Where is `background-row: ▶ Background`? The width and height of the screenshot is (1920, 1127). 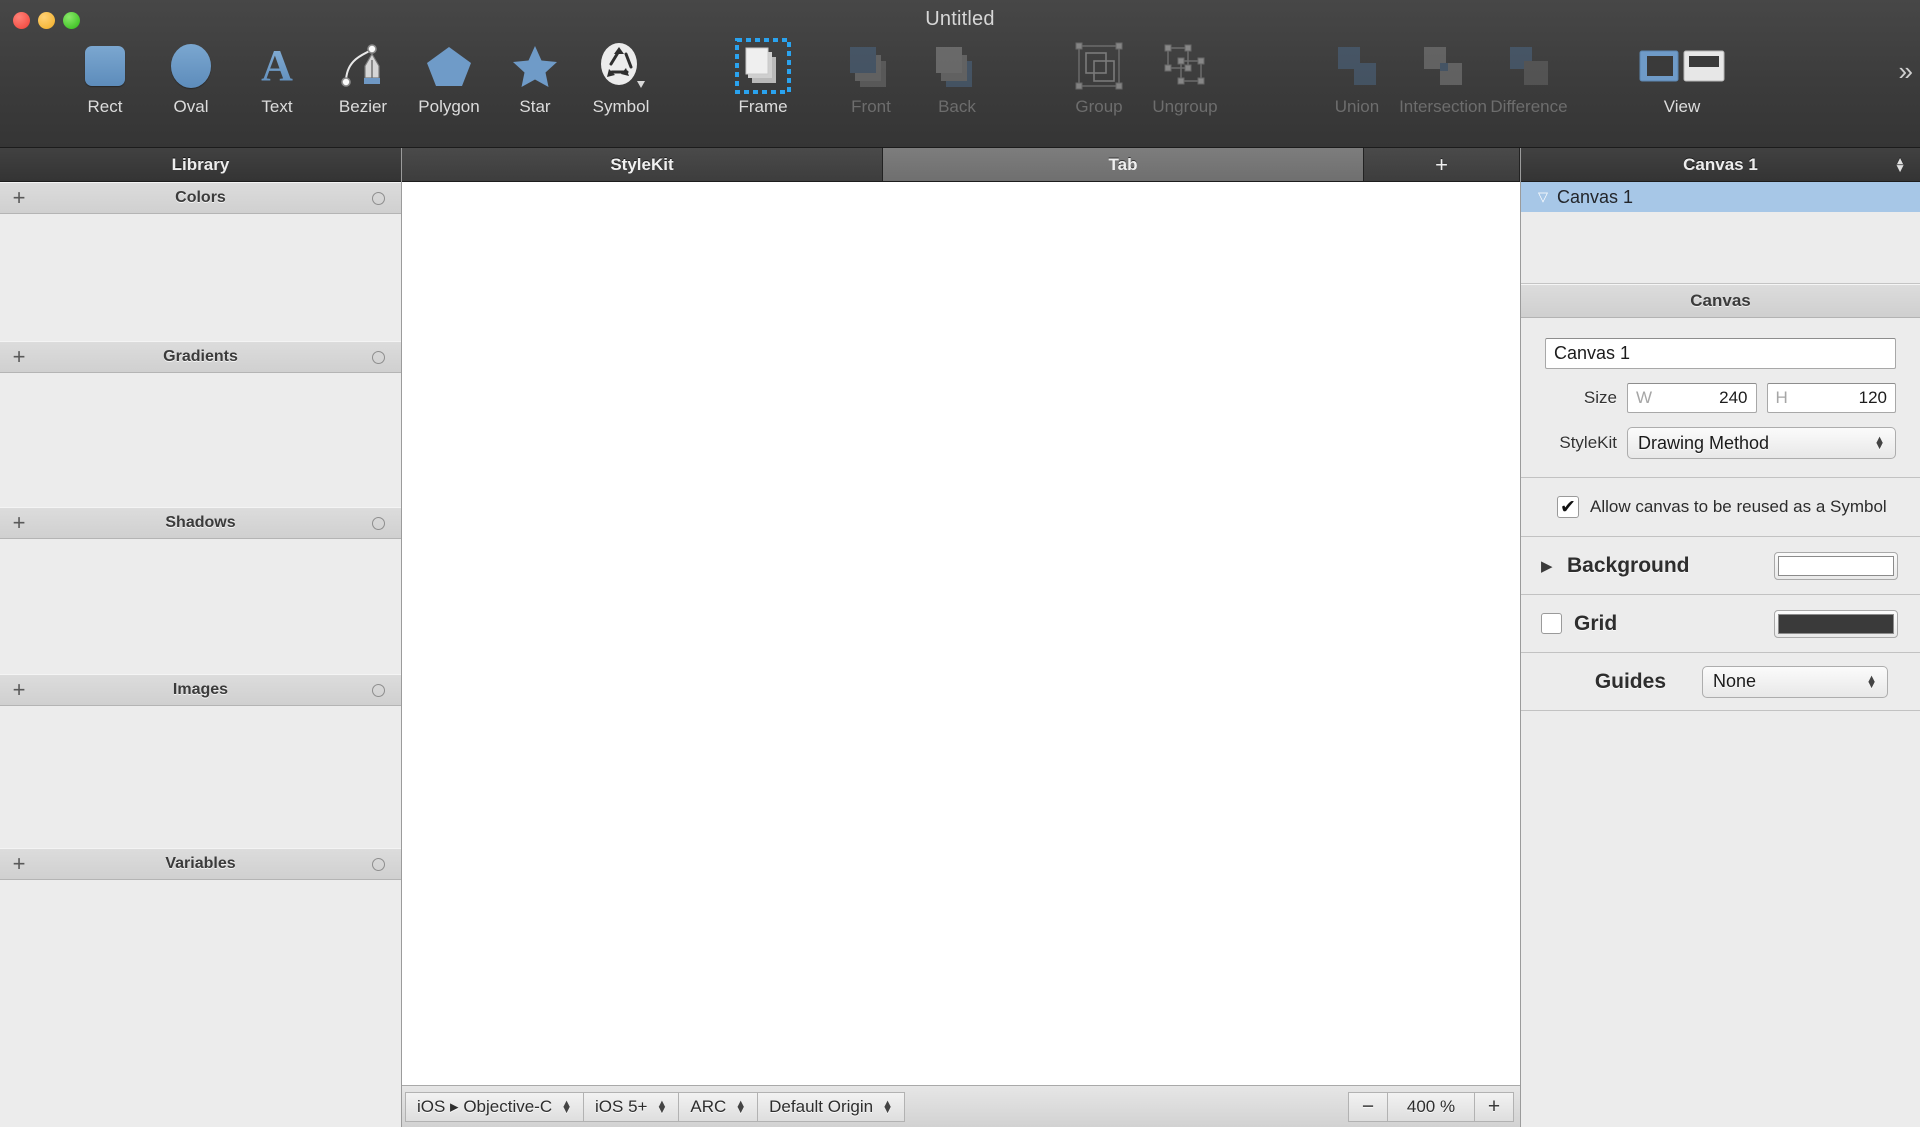 background-row: ▶ Background is located at coordinates (1720, 566).